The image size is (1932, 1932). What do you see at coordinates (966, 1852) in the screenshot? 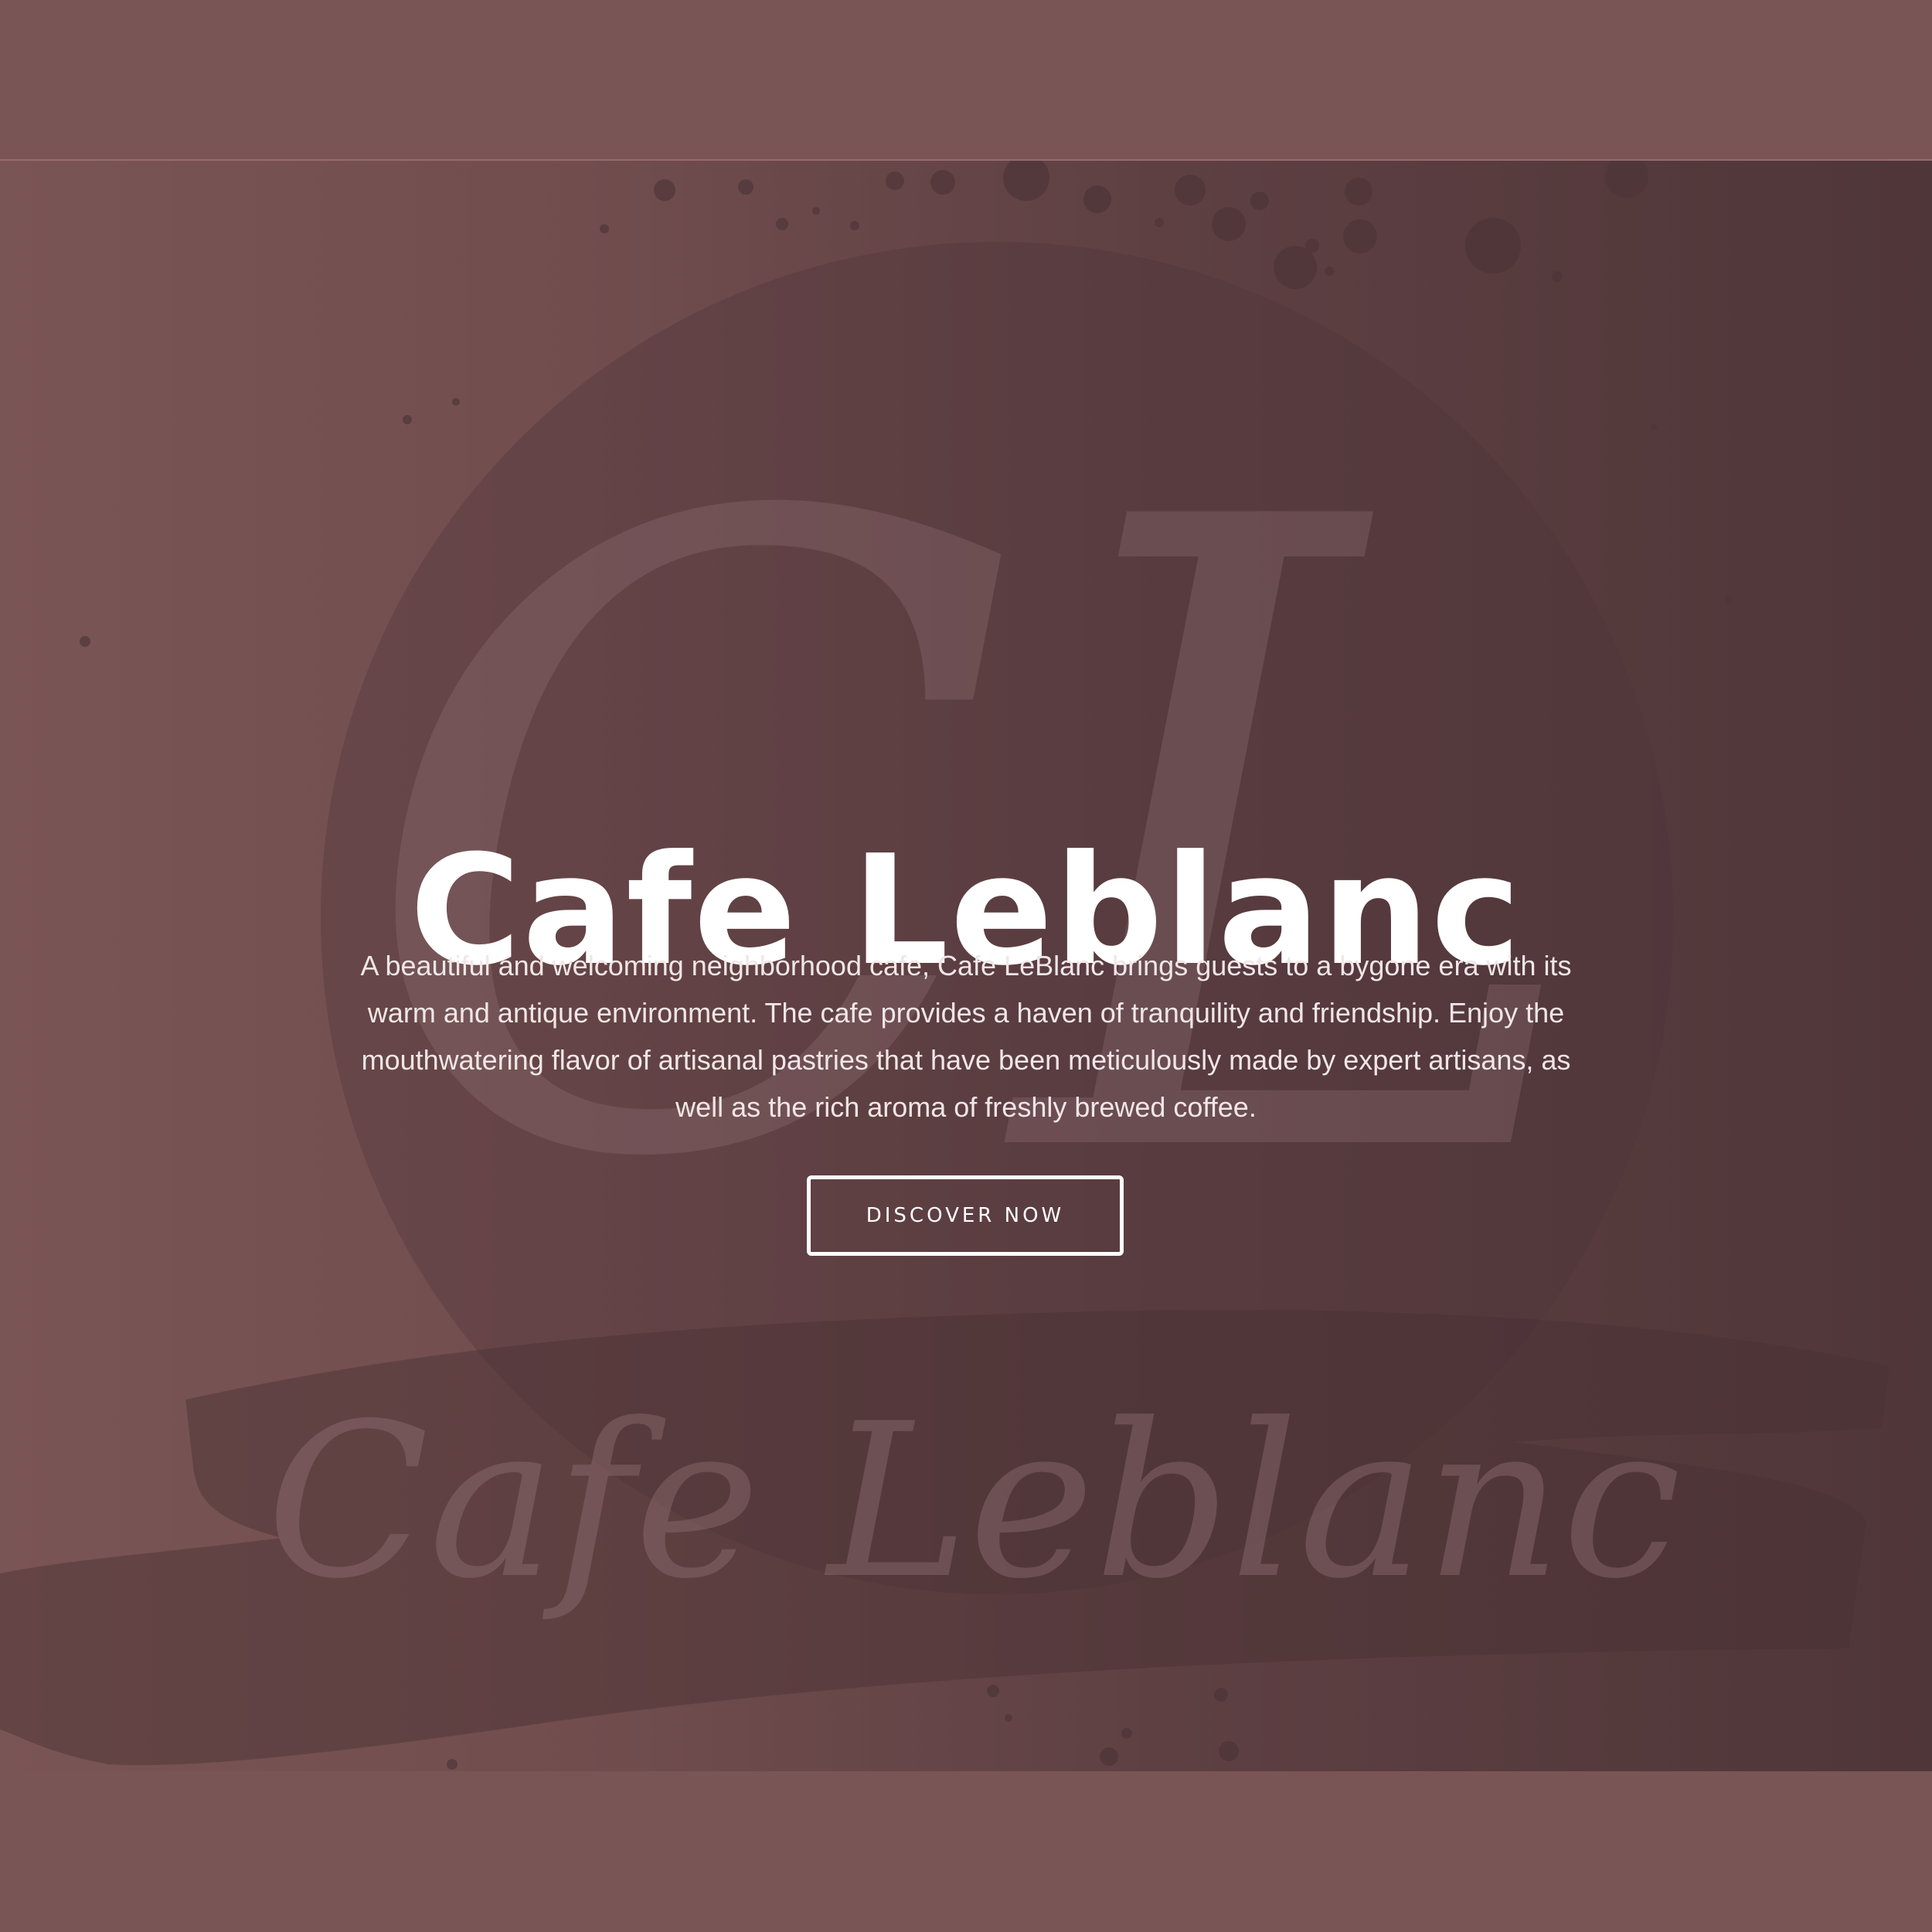
I see `bottom-band` at bounding box center [966, 1852].